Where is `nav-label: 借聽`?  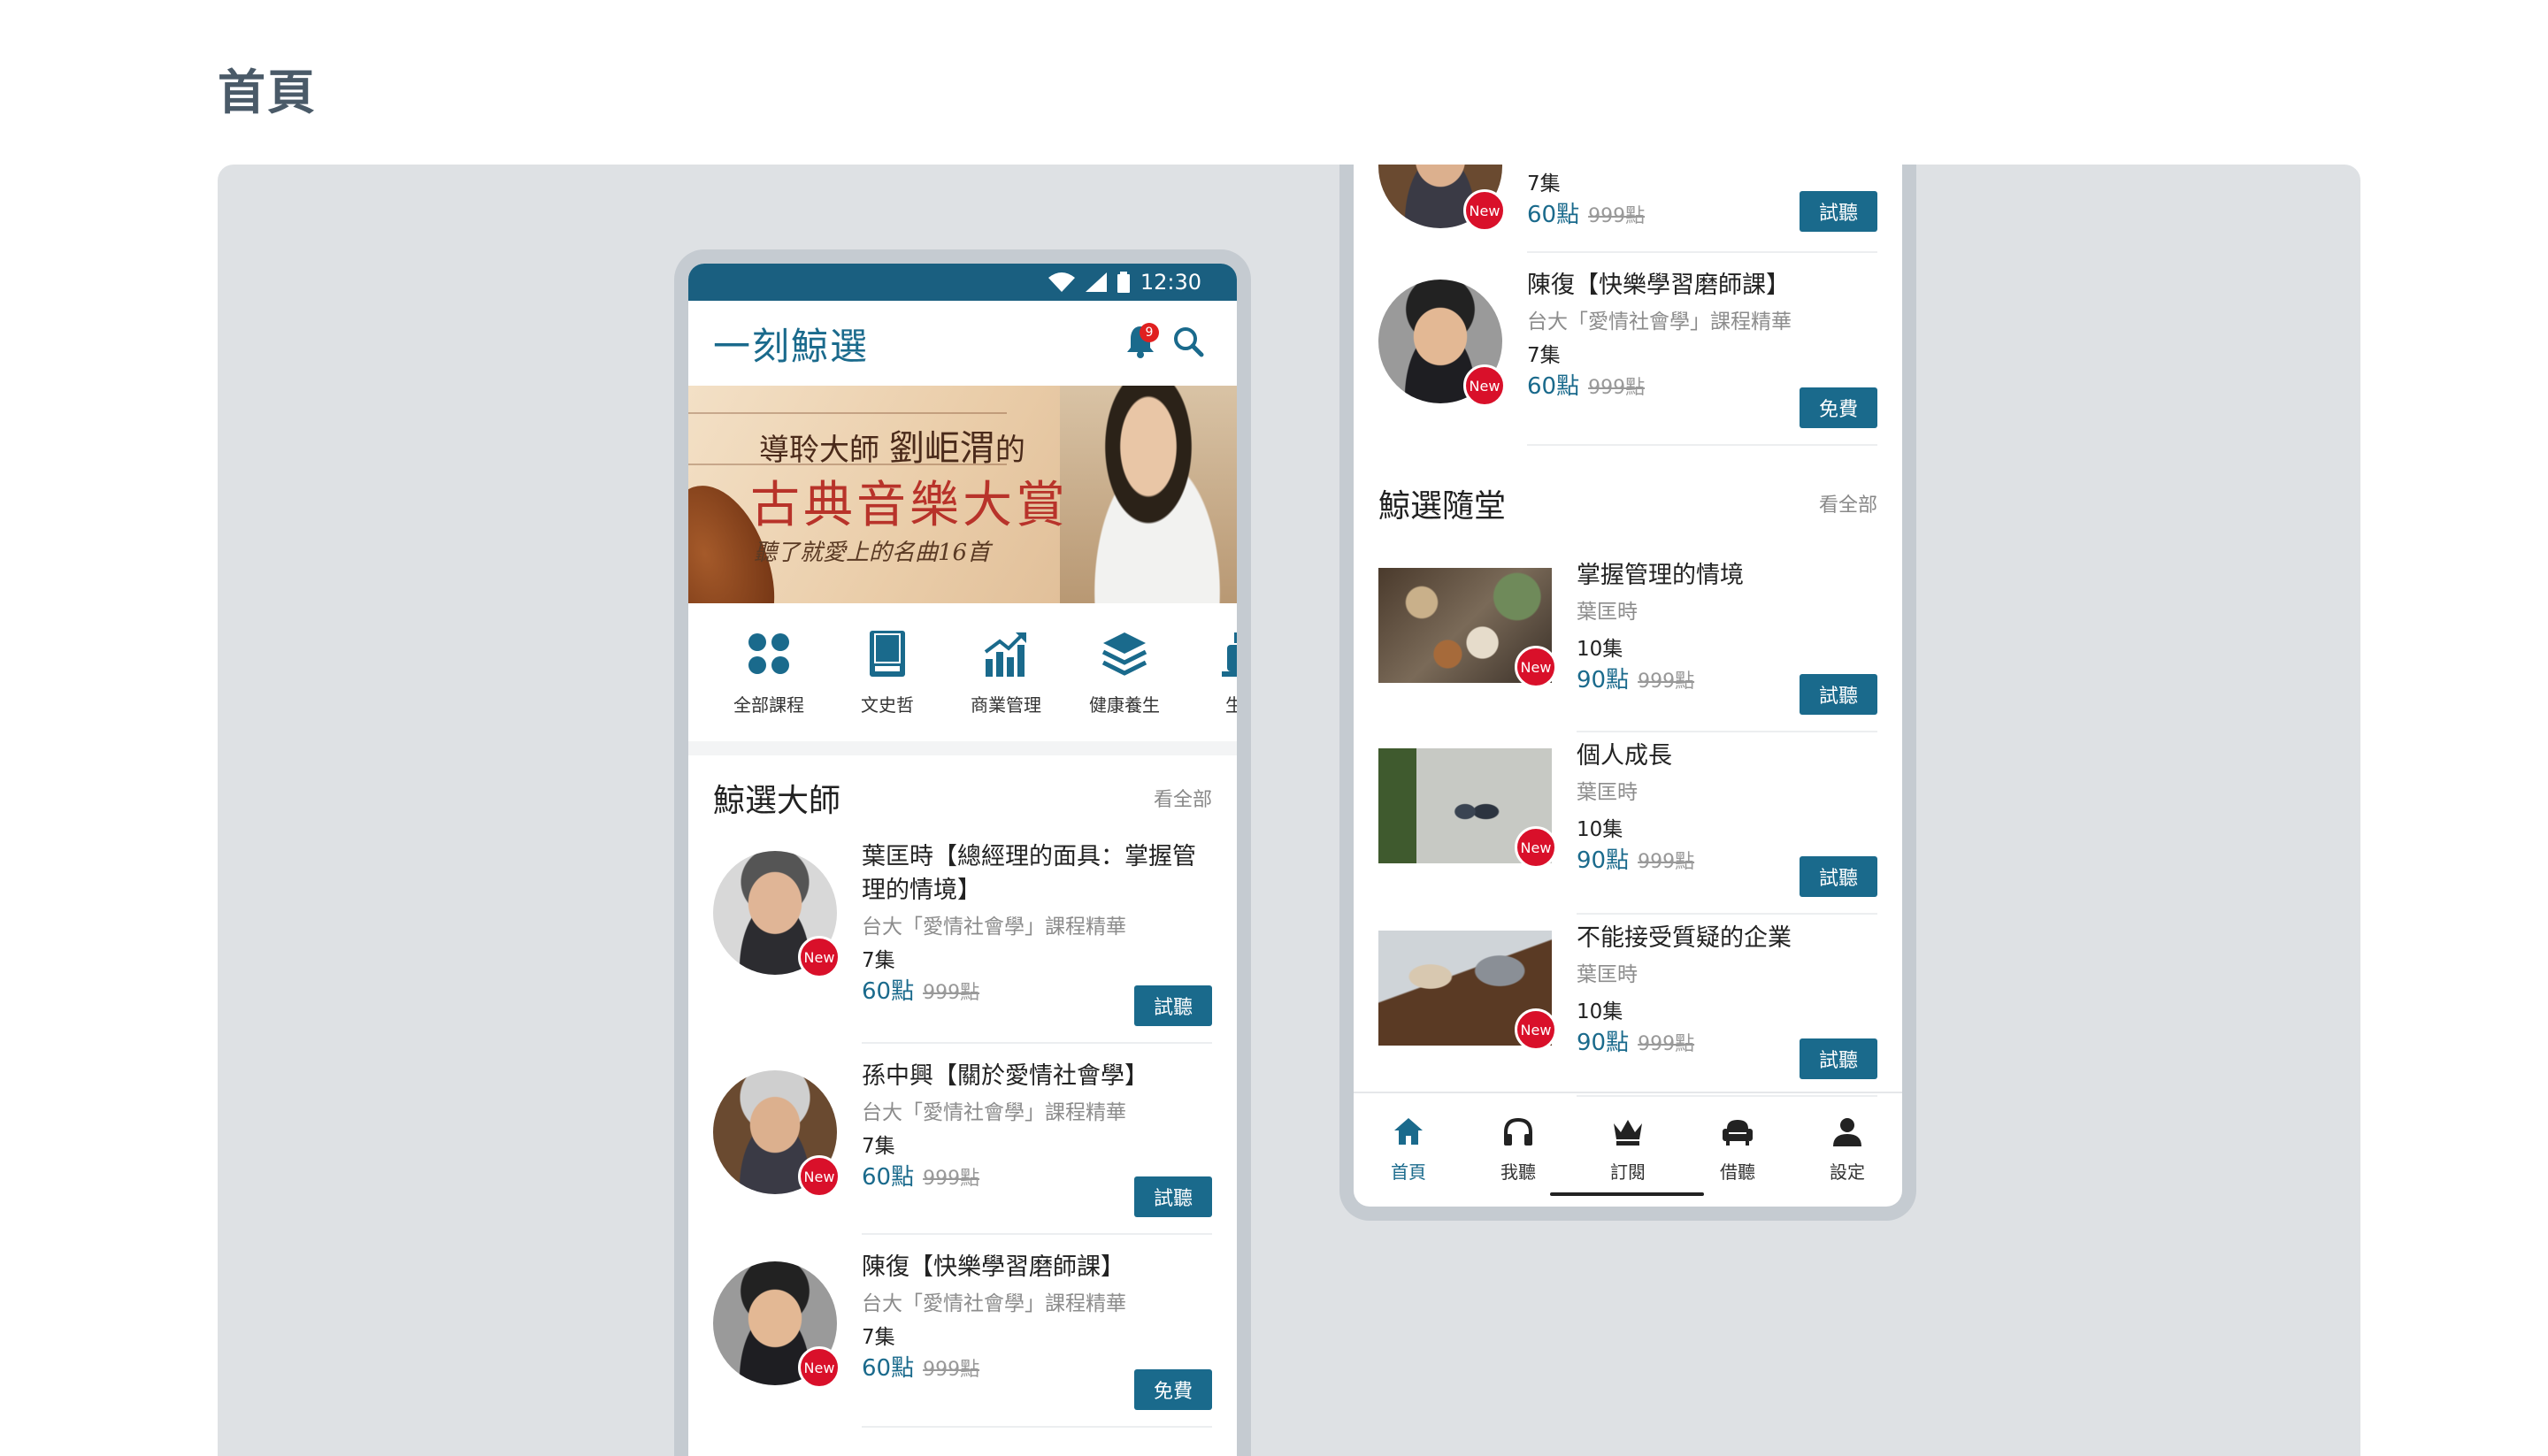
nav-label: 借聽 is located at coordinates (1737, 1172).